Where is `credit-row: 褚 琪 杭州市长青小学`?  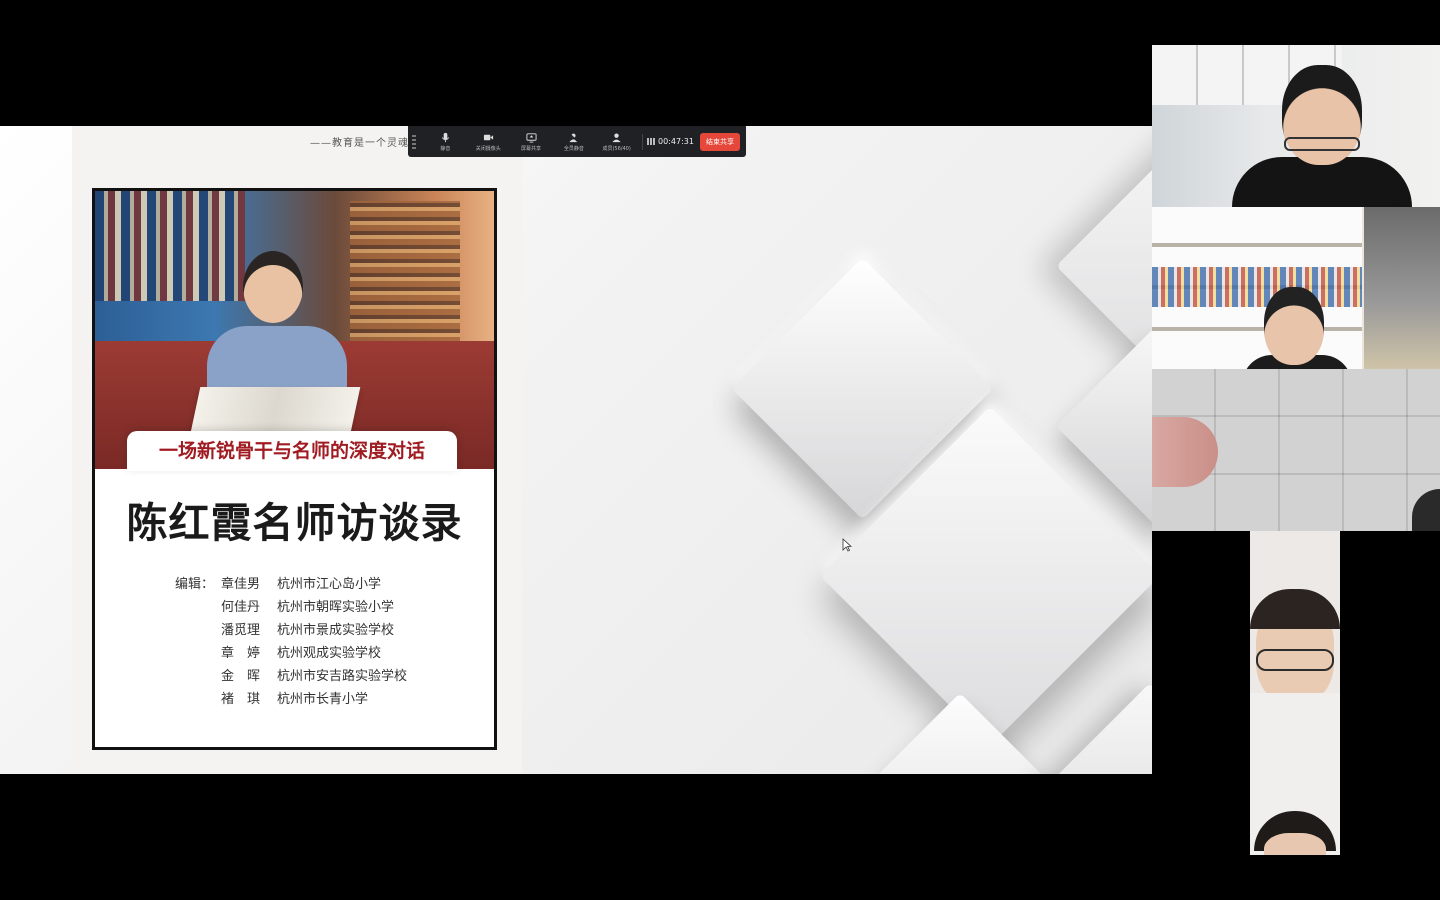
credit-row: 褚 琪 杭州市长青小学 is located at coordinates (291, 699).